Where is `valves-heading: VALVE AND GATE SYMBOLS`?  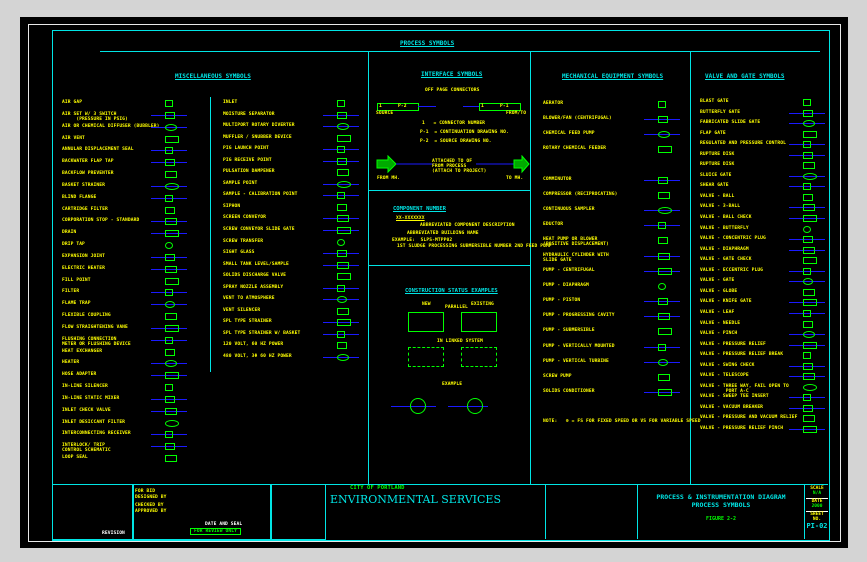 valves-heading: VALVE AND GATE SYMBOLS is located at coordinates (745, 76).